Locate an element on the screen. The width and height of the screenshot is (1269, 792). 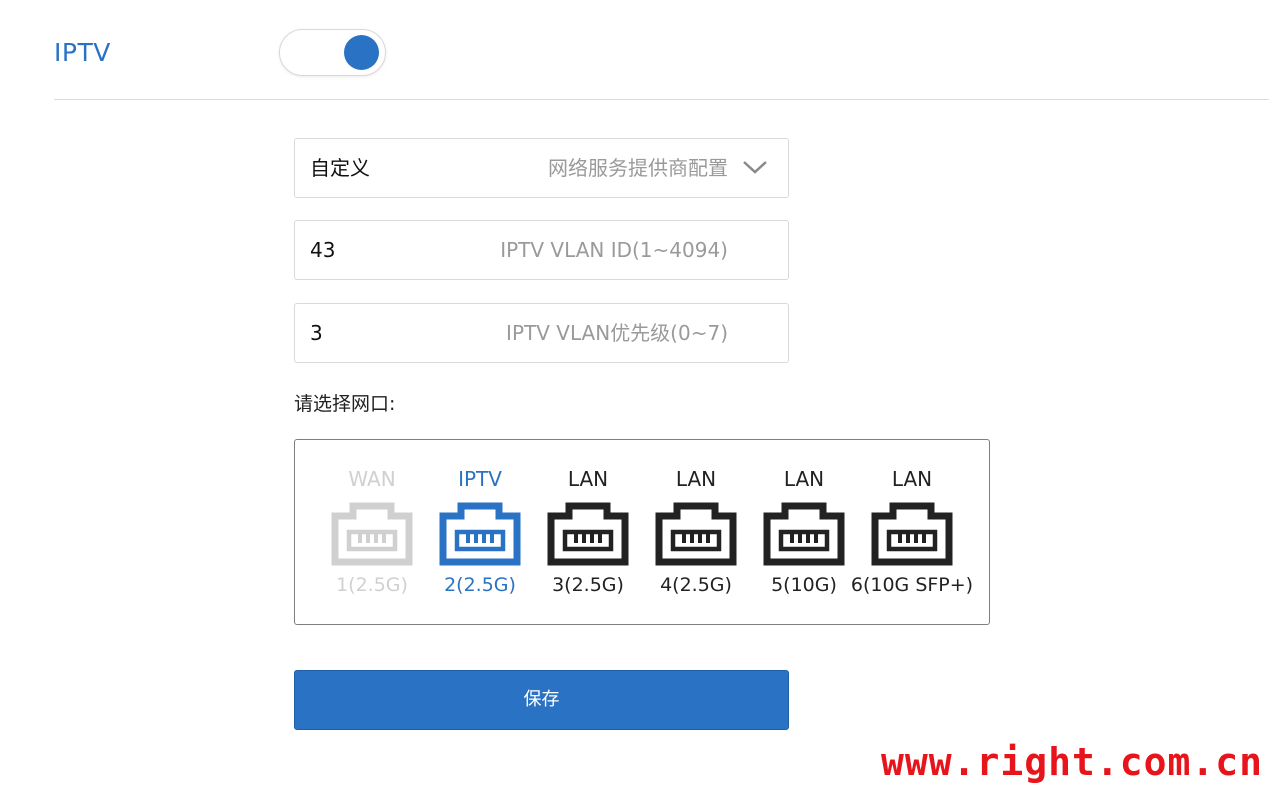
port-4: LAN 4(2.5G) is located at coordinates (696, 534).